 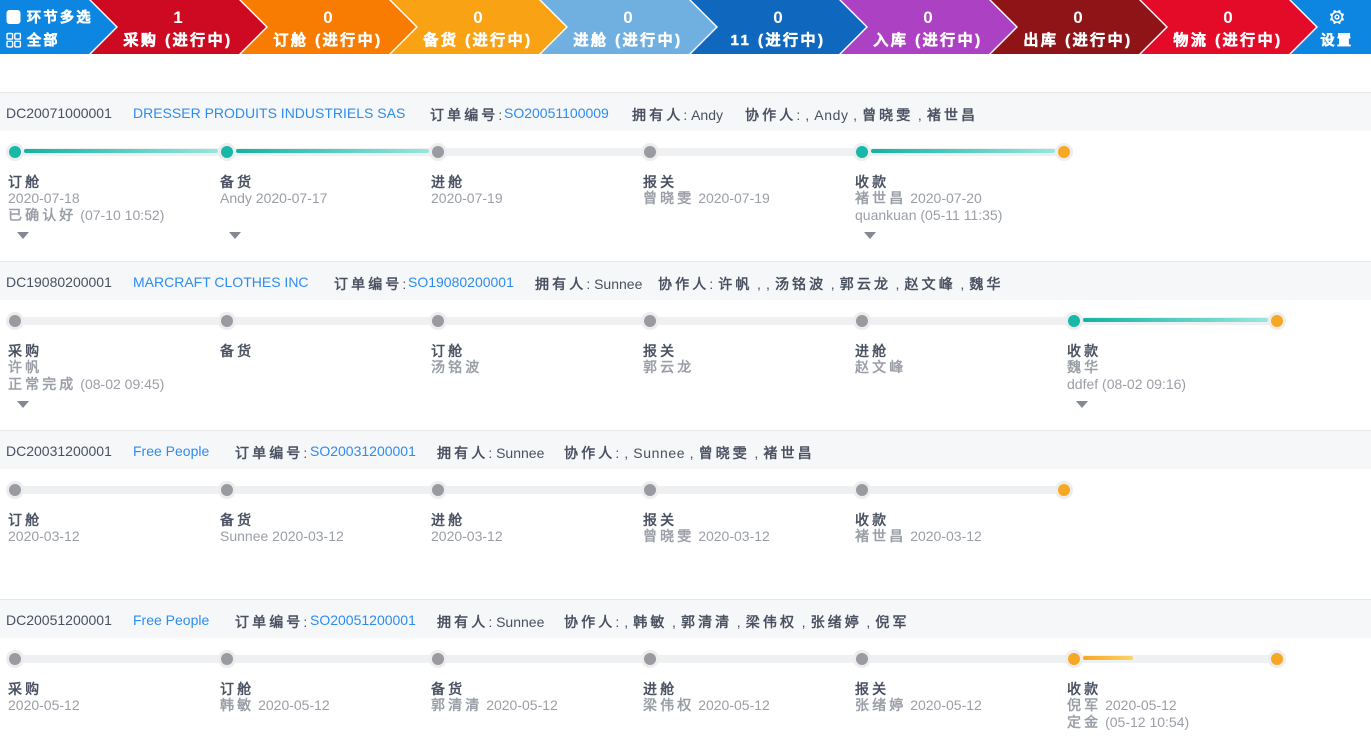 What do you see at coordinates (177, 40) in the screenshot?
I see `svg-text: 采购 (进行中)` at bounding box center [177, 40].